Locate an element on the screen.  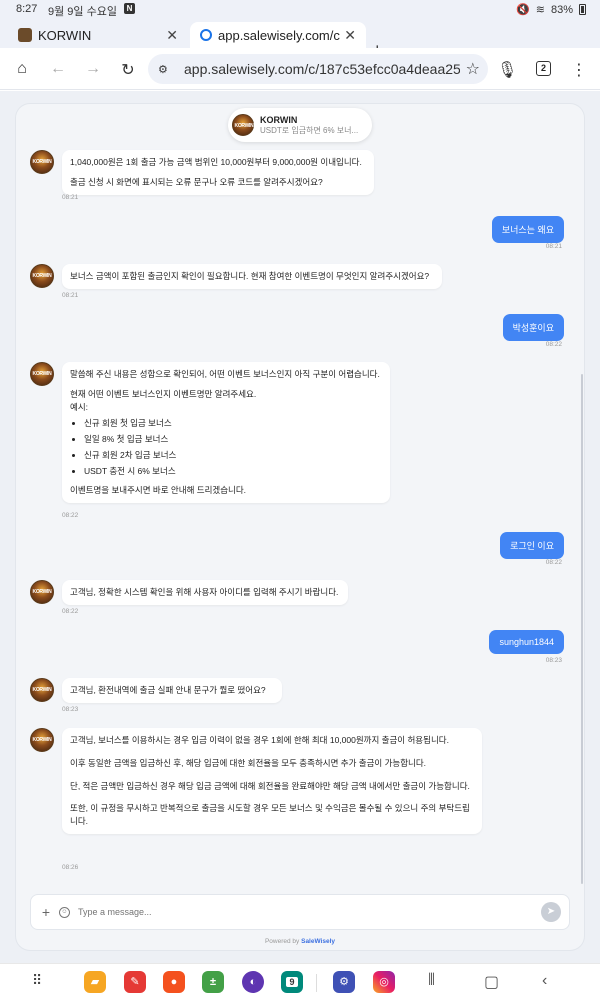
back-arrow-icon: ← is located at coordinates (58, 69).